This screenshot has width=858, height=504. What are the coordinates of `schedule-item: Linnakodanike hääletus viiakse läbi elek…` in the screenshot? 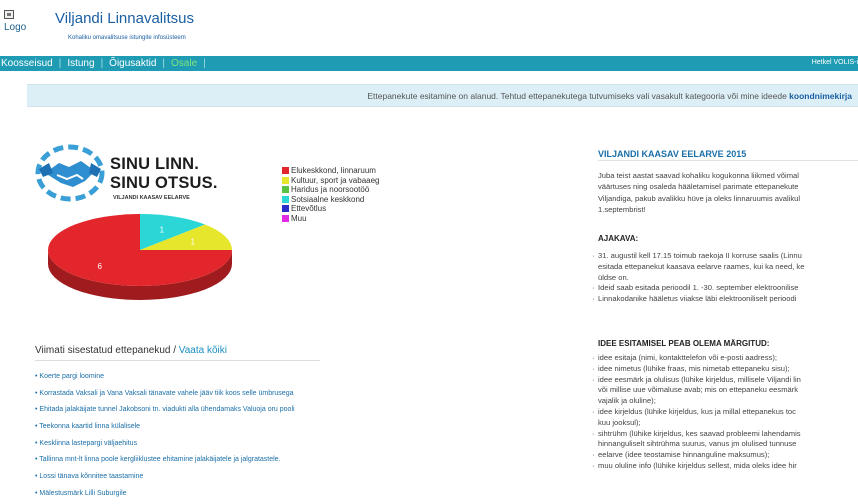 It's located at (724, 299).